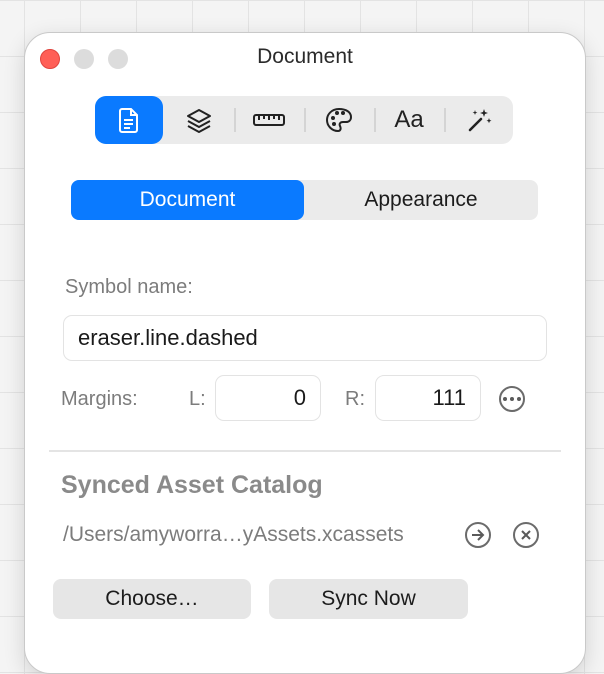  What do you see at coordinates (421, 200) in the screenshot?
I see `tab-appearance: Appearance` at bounding box center [421, 200].